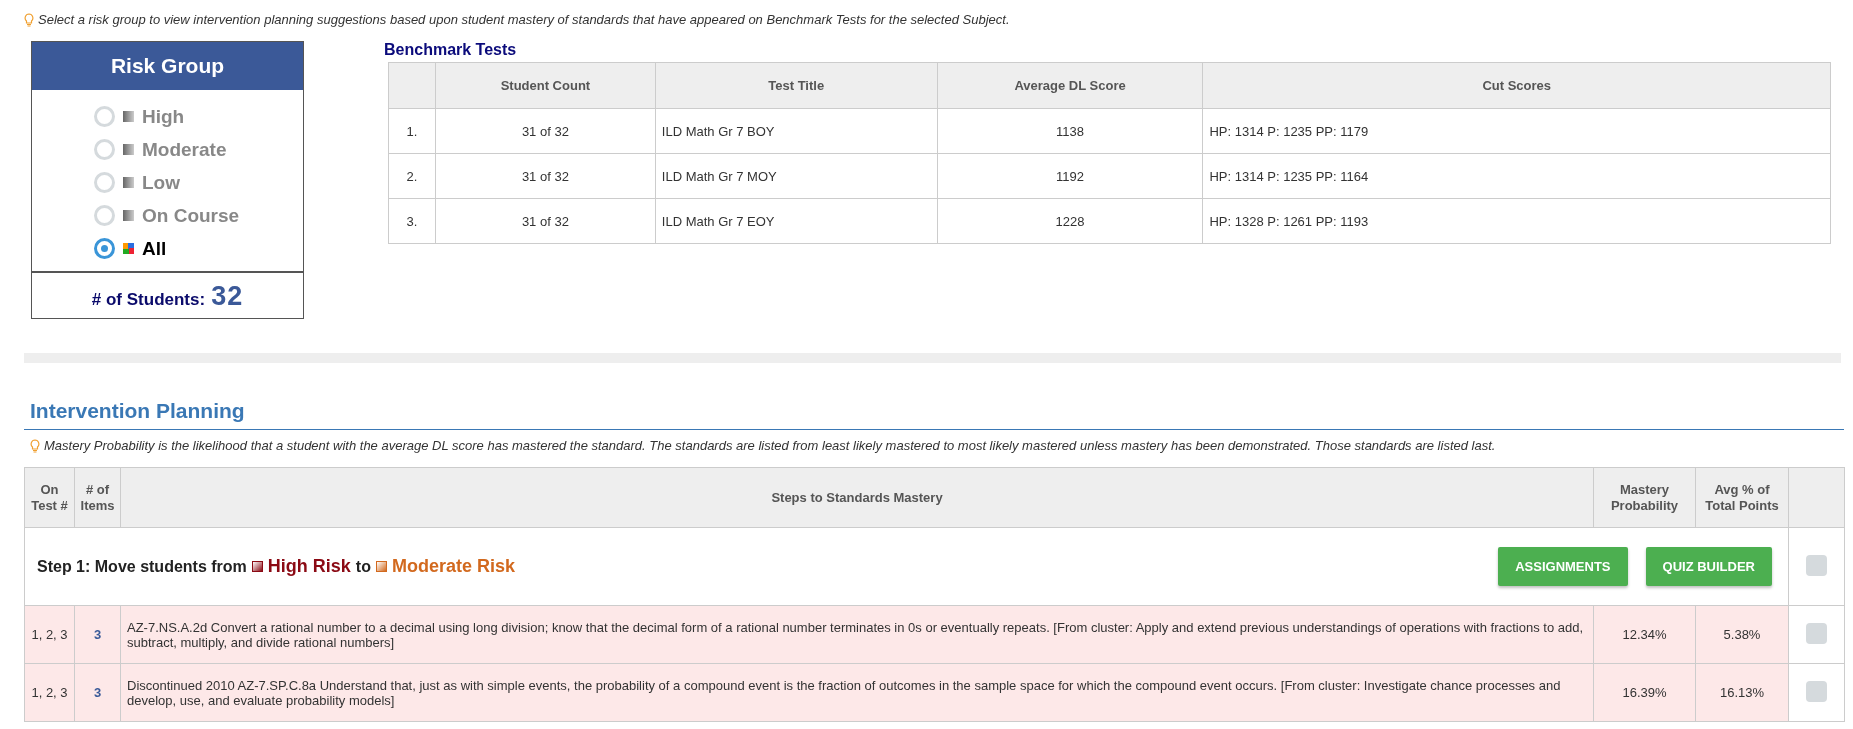  What do you see at coordinates (453, 566) in the screenshot?
I see `risk-label: Moderate Risk` at bounding box center [453, 566].